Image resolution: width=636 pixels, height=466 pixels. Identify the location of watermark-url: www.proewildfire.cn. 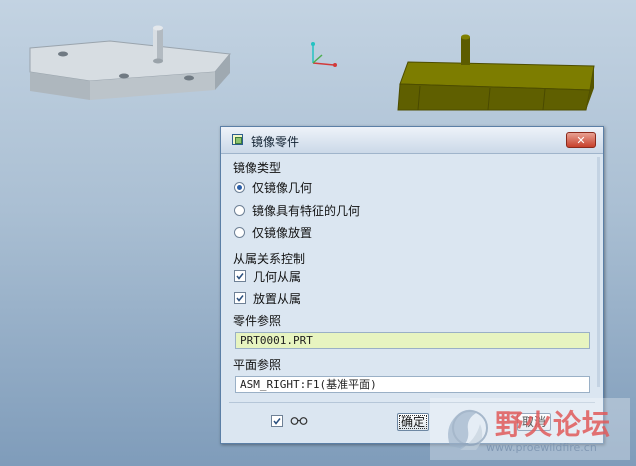
(541, 447).